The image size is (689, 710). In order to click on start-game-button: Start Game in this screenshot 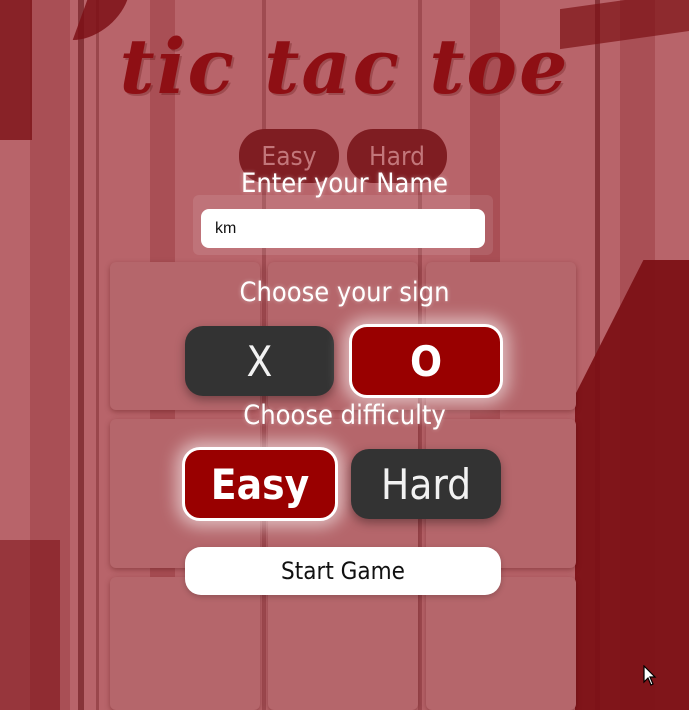, I will do `click(343, 571)`.